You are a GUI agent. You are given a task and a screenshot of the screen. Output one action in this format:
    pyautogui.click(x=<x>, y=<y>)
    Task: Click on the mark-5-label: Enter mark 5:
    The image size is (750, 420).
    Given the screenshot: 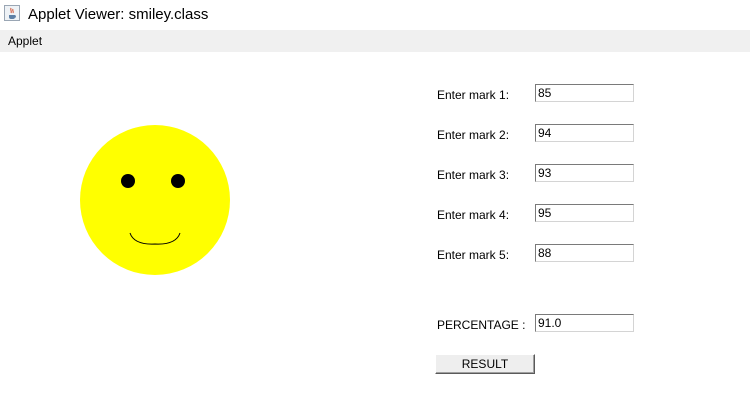 What is the action you would take?
    pyautogui.click(x=473, y=255)
    